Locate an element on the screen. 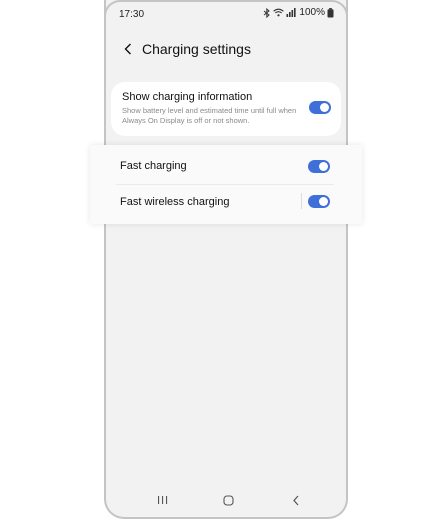 Image resolution: width=448 pixels, height=520 pixels. page-title: Charging settings is located at coordinates (196, 49).